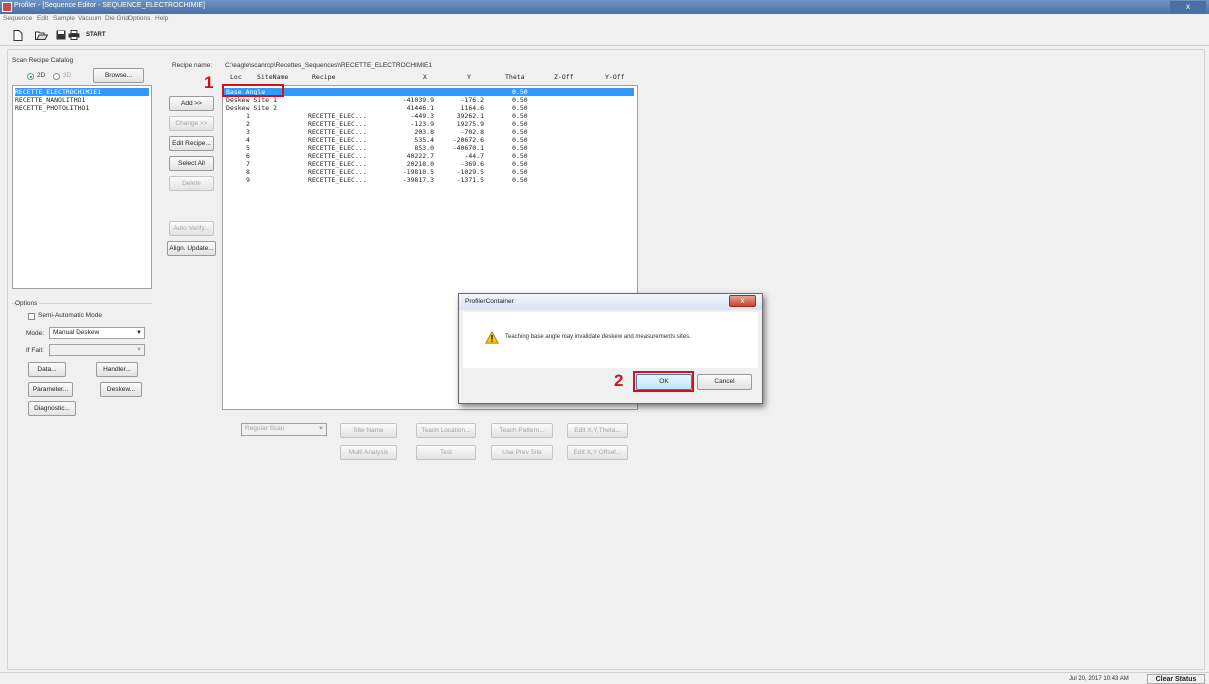 The height and width of the screenshot is (684, 1209). Describe the element at coordinates (82, 92) in the screenshot. I see `catalog-item: RECETTE_ELECTROCHIMIE1` at that location.